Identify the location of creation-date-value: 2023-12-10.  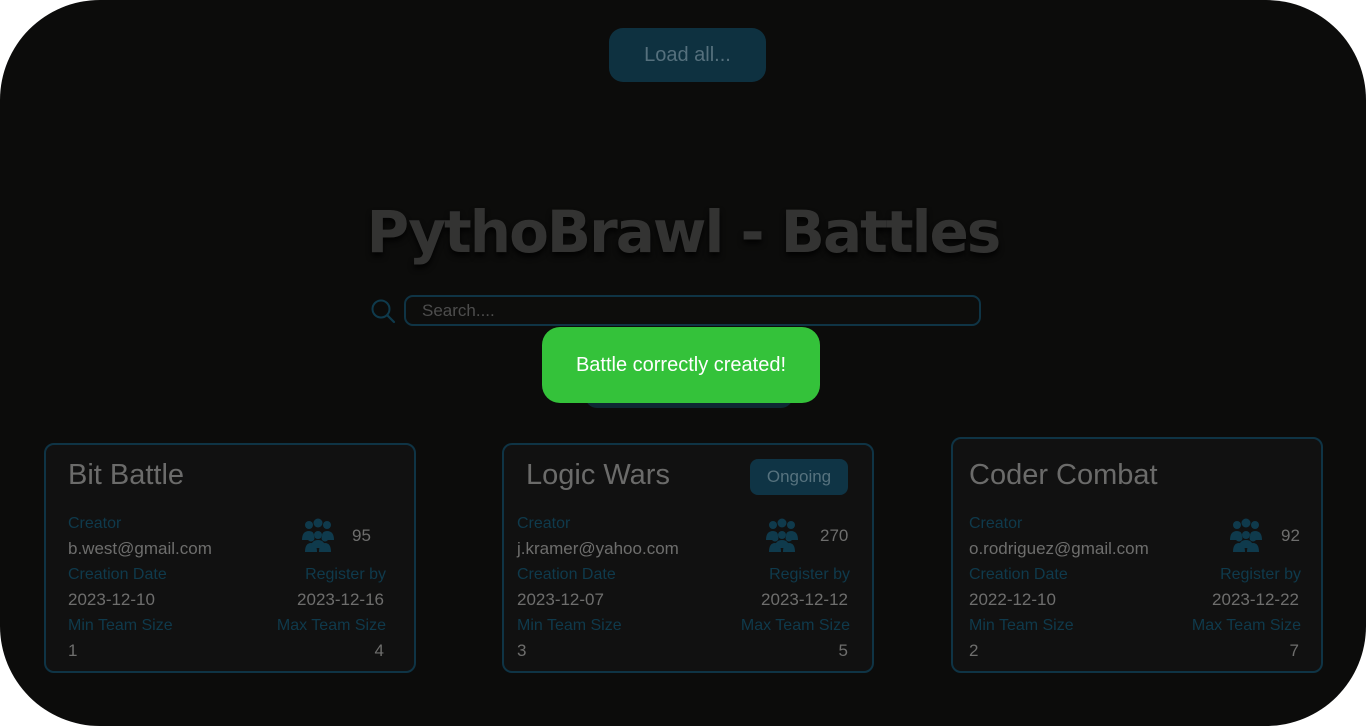
(111, 599).